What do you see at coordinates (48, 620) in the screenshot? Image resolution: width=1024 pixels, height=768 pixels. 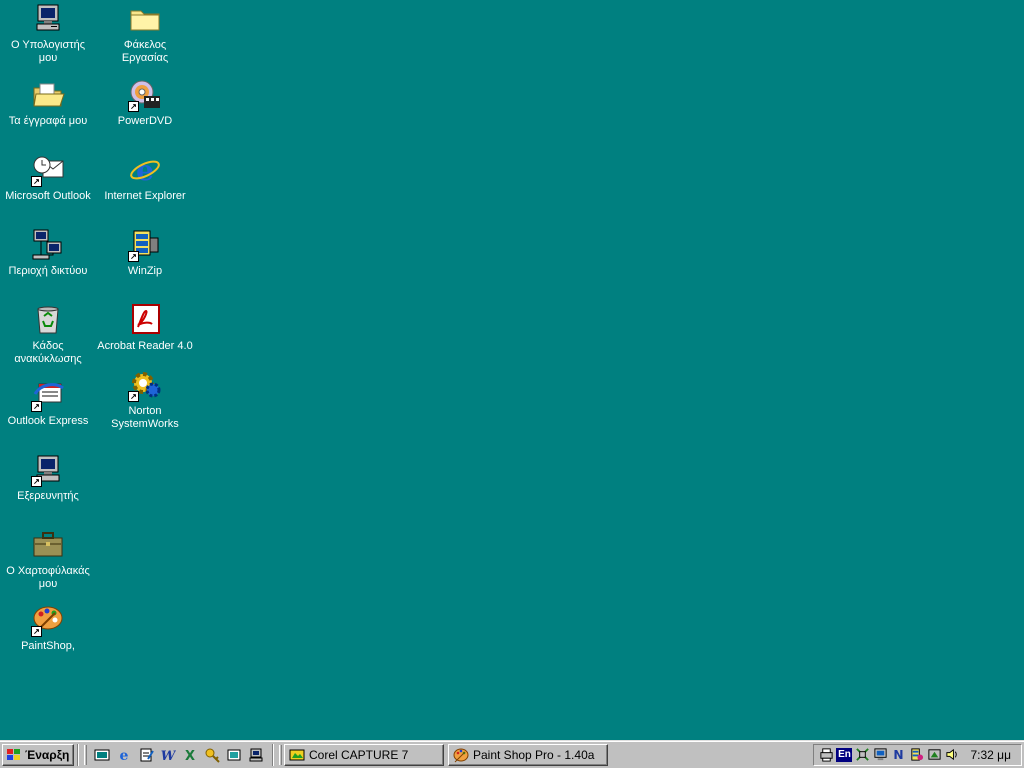 I see `palette-icon: ↗` at bounding box center [48, 620].